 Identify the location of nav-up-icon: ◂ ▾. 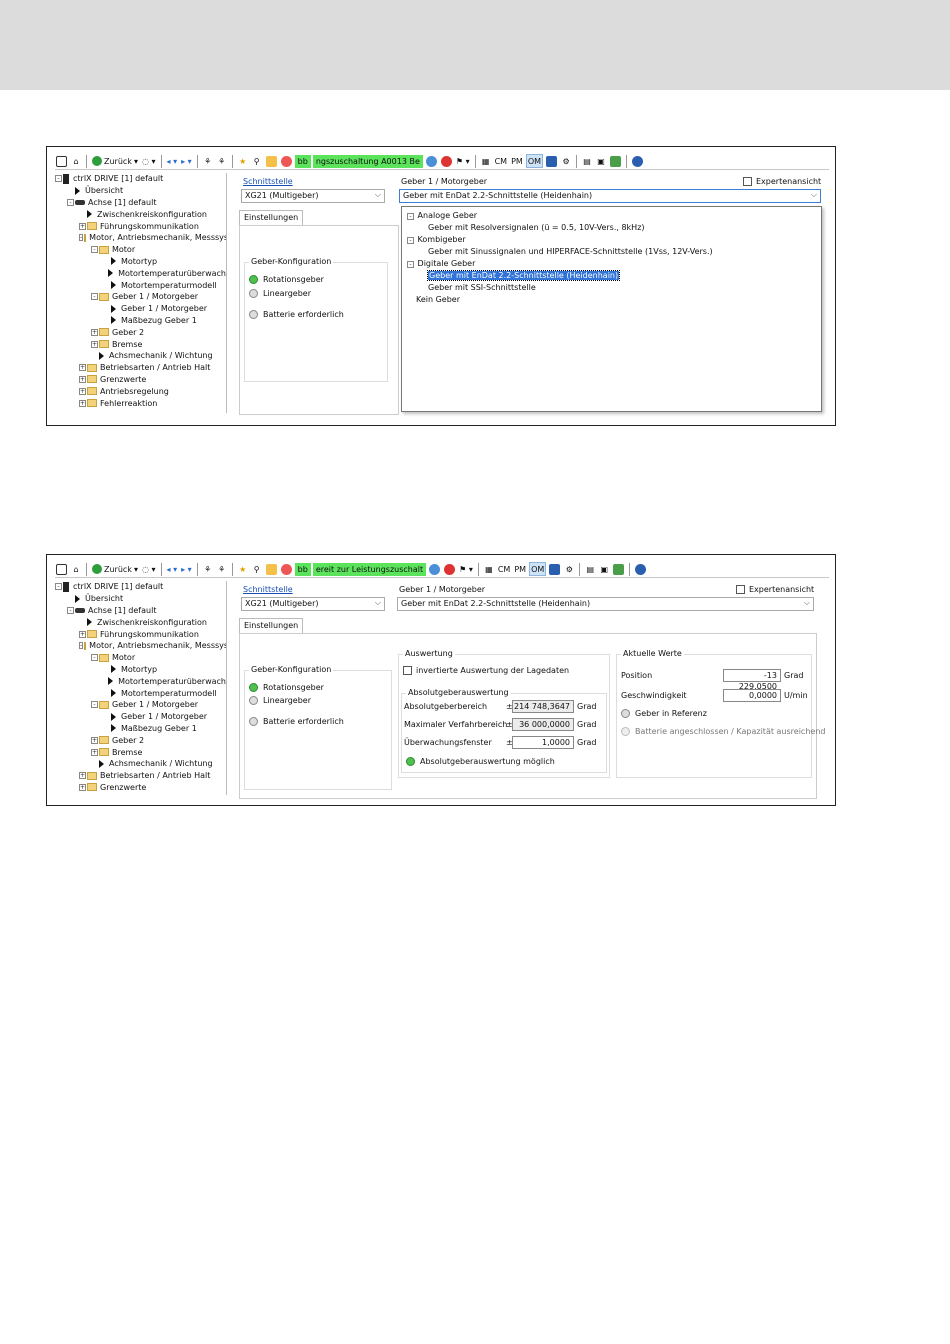
(172, 161).